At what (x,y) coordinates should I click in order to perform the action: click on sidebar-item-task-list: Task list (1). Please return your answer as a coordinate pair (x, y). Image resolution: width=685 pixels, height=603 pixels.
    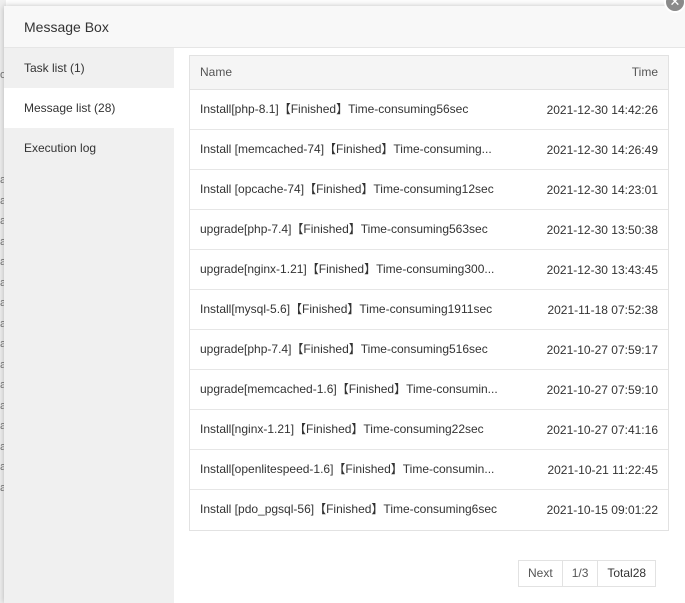
    Looking at the image, I should click on (89, 68).